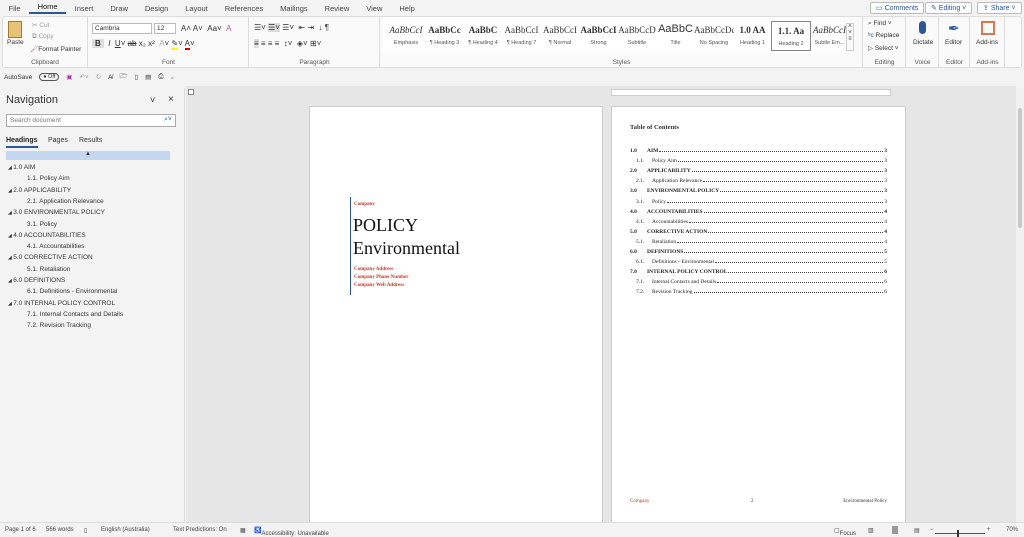 This screenshot has height=537, width=1024. I want to click on read-mode-icon: ▥, so click(871, 530).